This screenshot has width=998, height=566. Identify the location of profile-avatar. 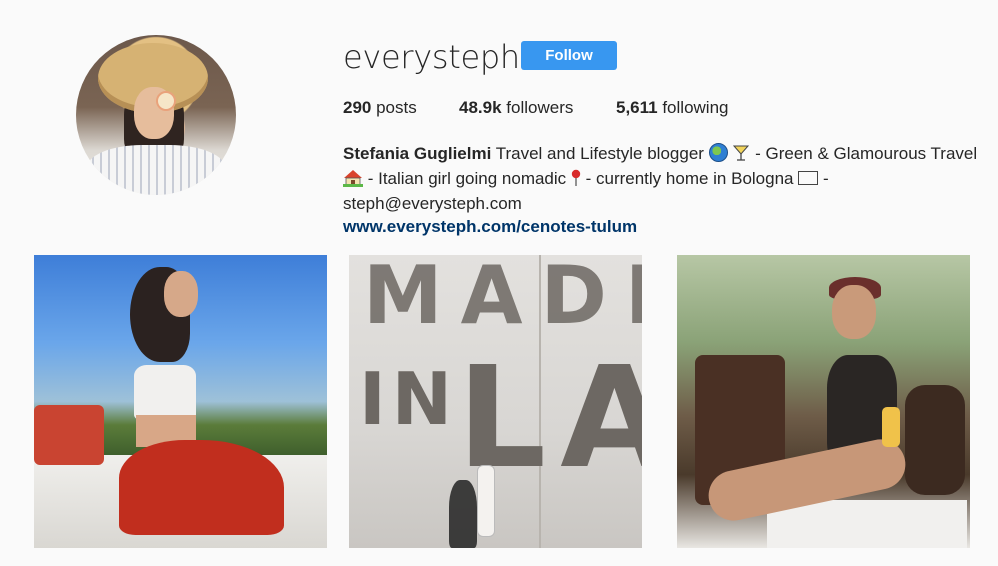
(156, 115).